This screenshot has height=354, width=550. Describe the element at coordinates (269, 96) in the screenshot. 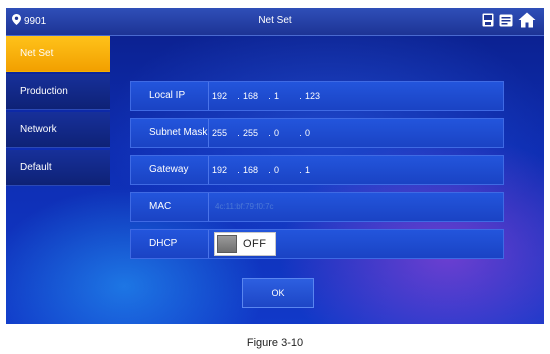

I see `local-ip-field: 192. 168. 1. 123` at that location.